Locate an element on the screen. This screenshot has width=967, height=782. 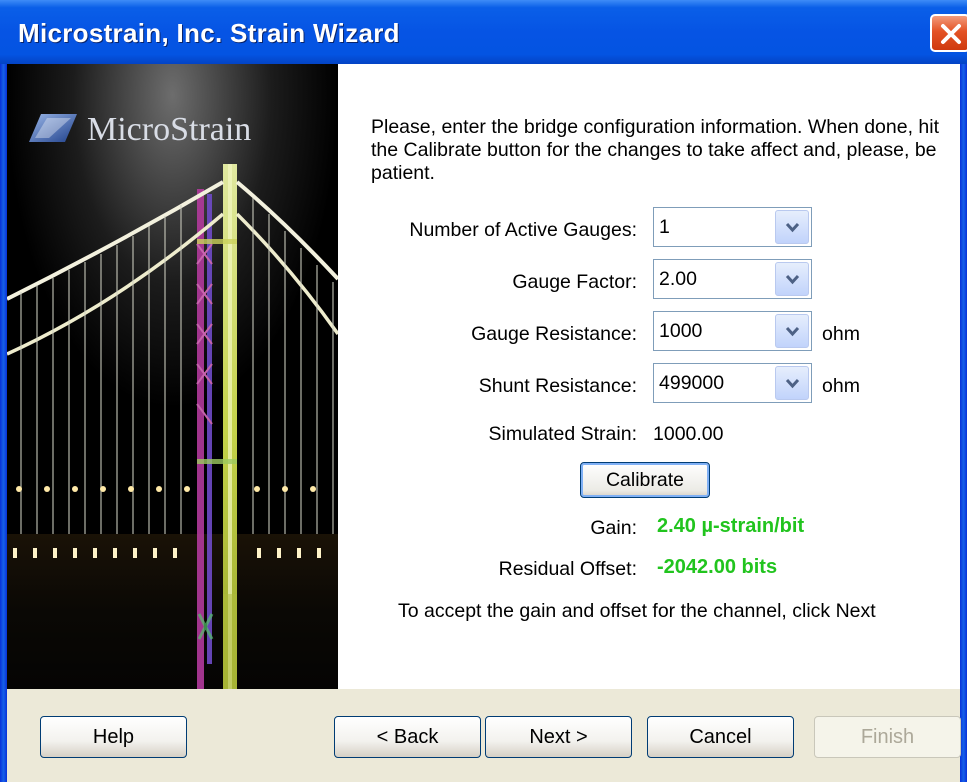
gauge-factor-value: 2.00 is located at coordinates (678, 279).